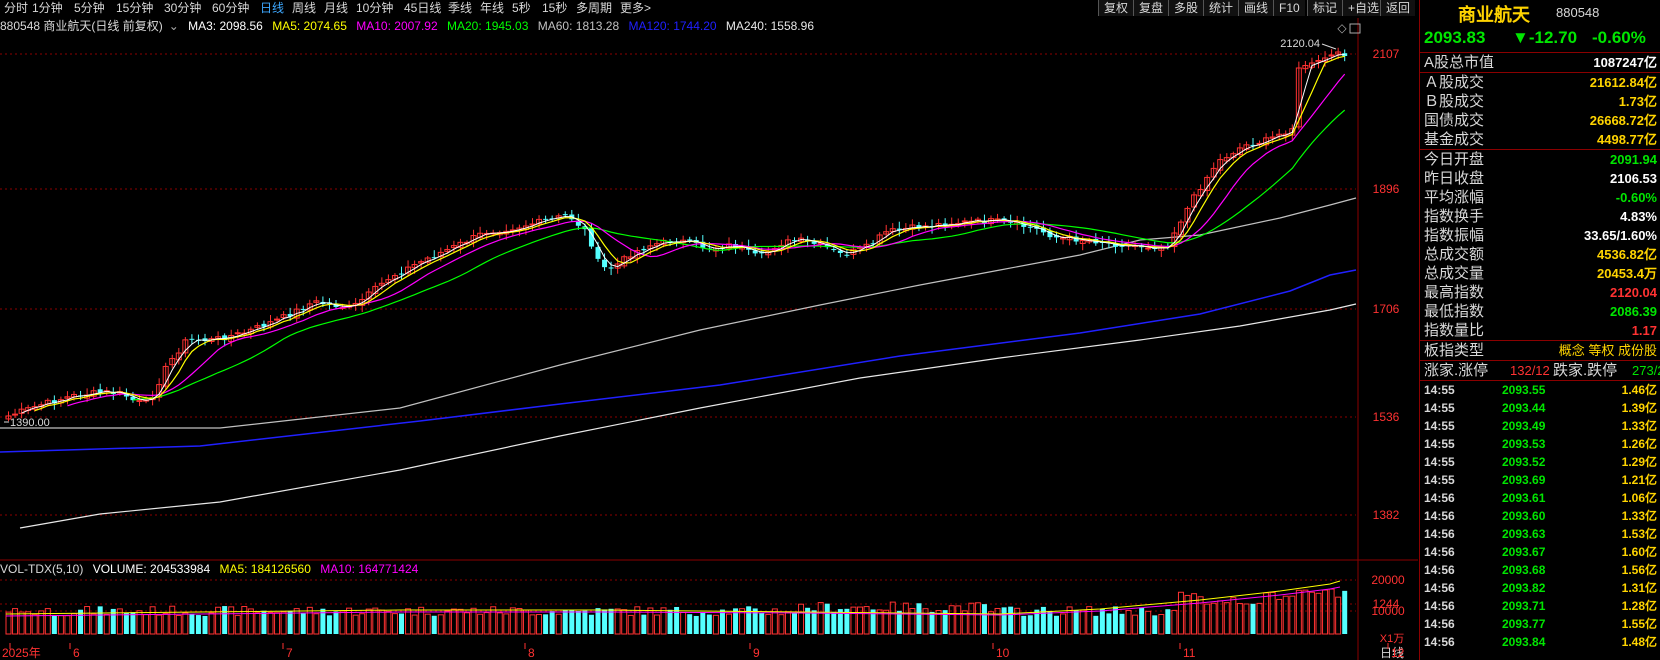  Describe the element at coordinates (1646, 370) in the screenshot. I see `down-value: 273/2` at that location.